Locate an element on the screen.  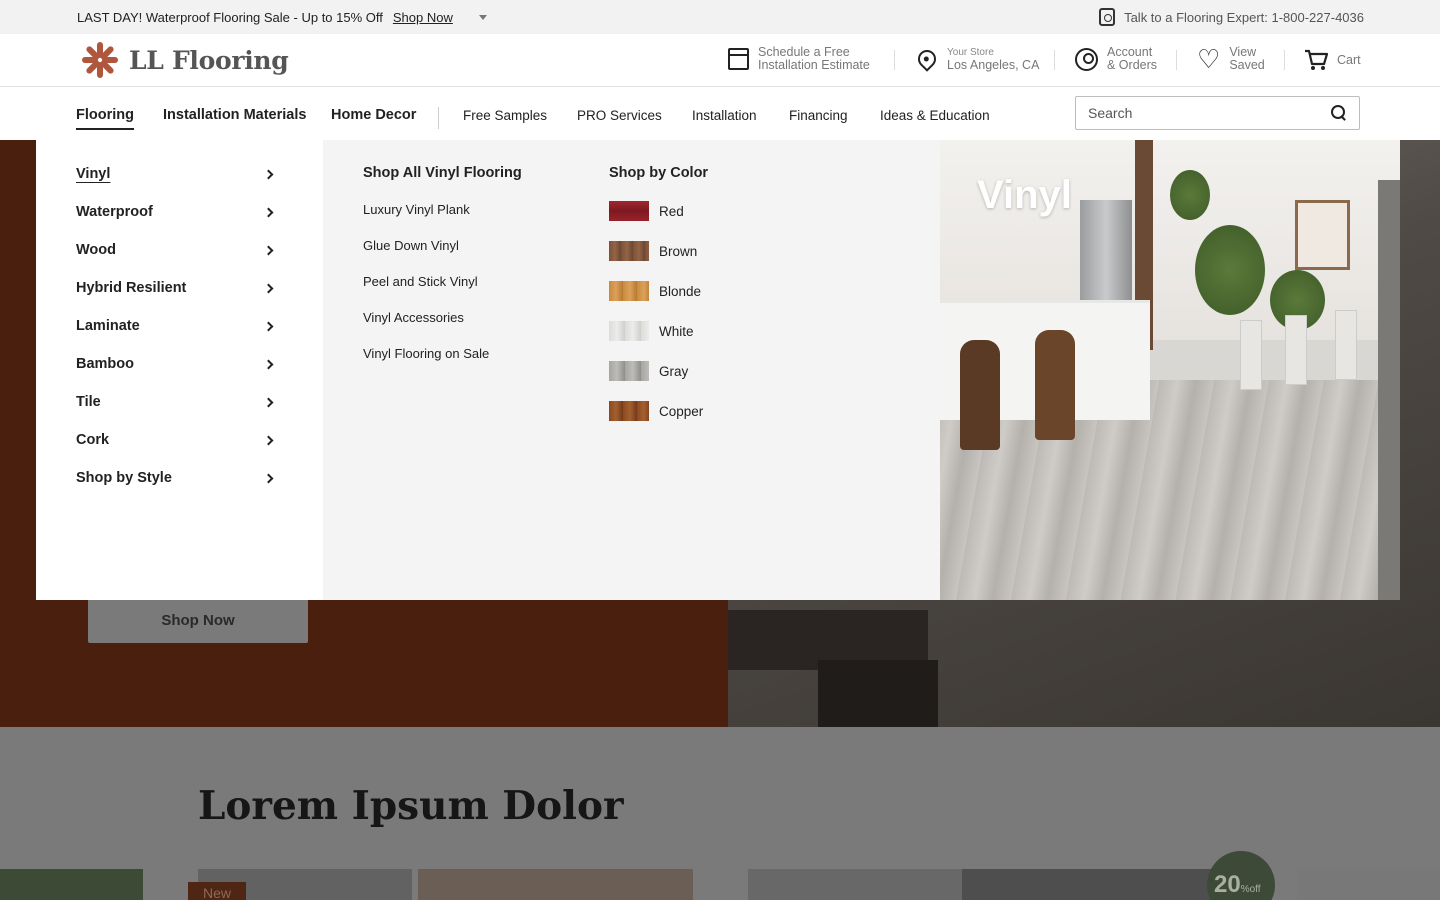
shop-by-color-heading: Shop by Color is located at coordinates (659, 173).